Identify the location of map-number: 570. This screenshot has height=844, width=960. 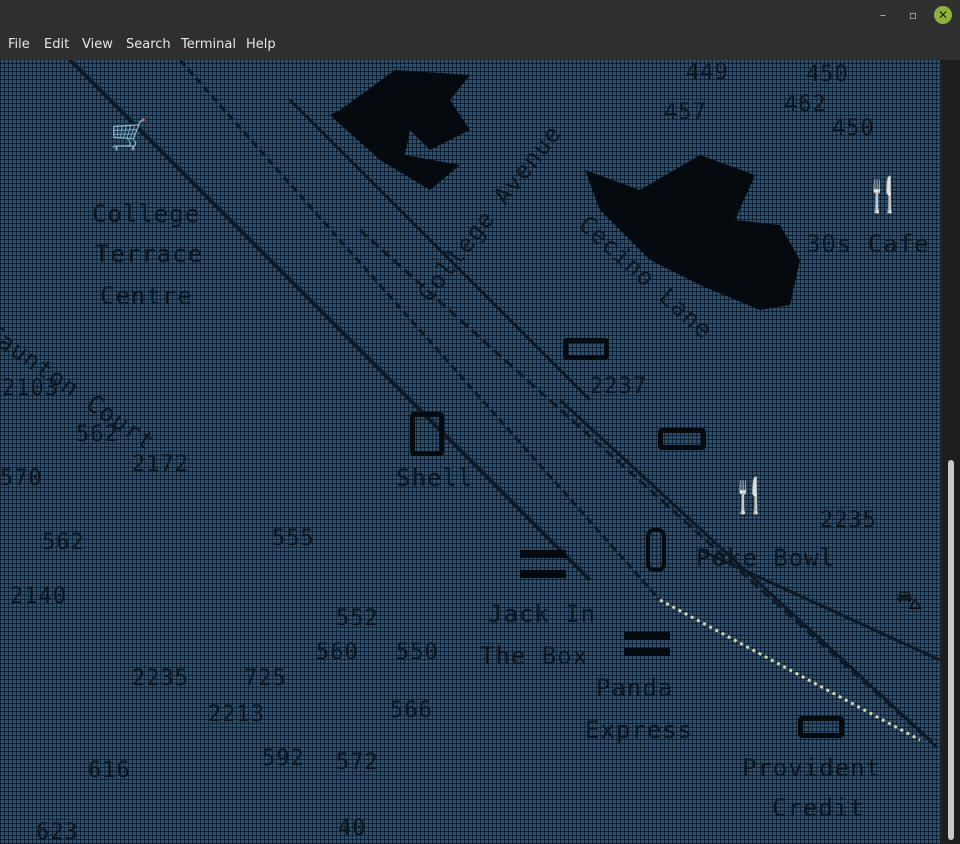
(21, 478).